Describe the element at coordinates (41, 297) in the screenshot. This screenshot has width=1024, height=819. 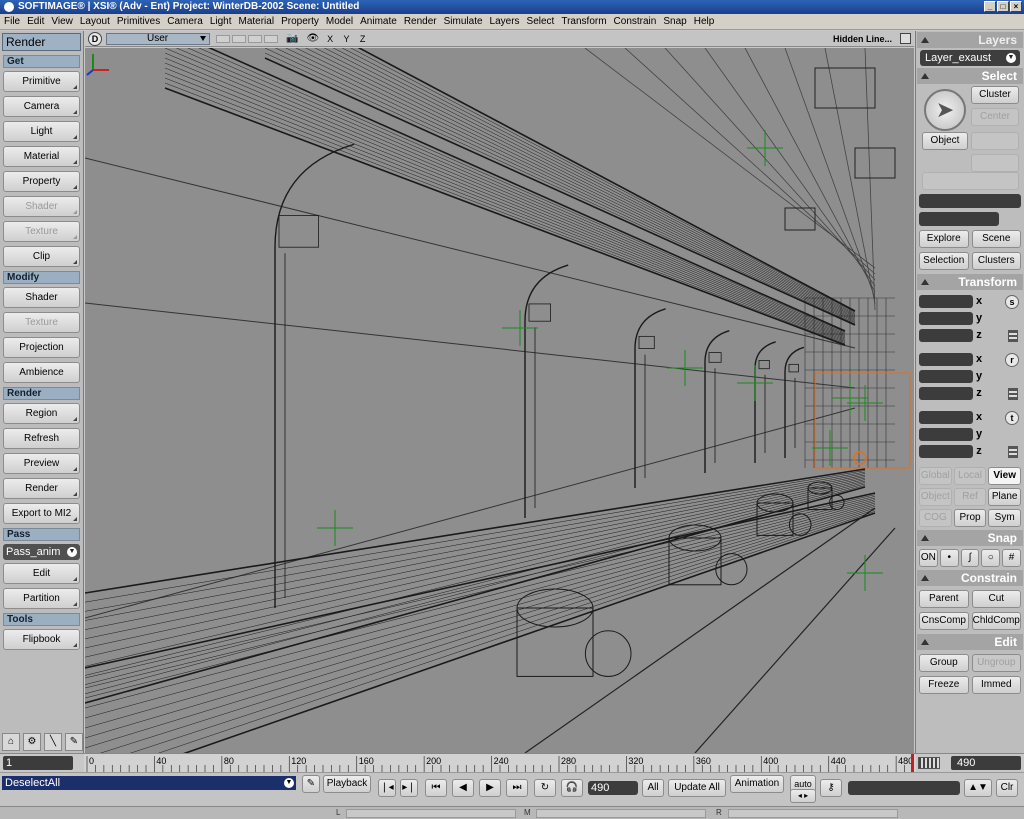
I see `shader-modify-button: Shader` at that location.